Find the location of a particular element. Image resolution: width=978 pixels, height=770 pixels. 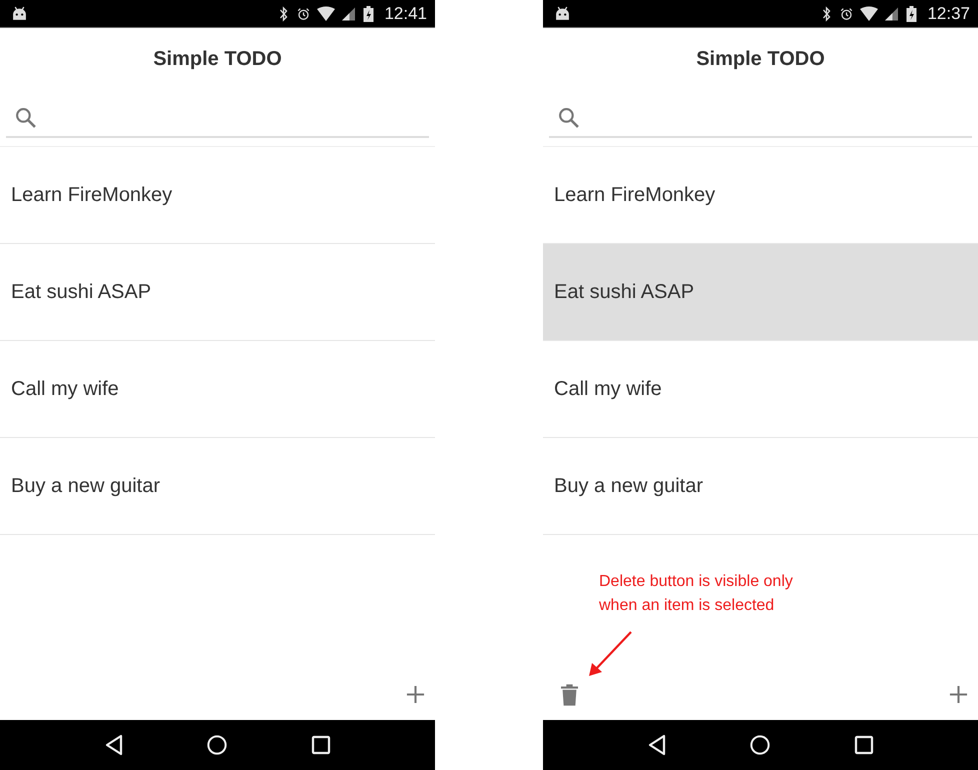

todo-item: Call my wife is located at coordinates (760, 389).